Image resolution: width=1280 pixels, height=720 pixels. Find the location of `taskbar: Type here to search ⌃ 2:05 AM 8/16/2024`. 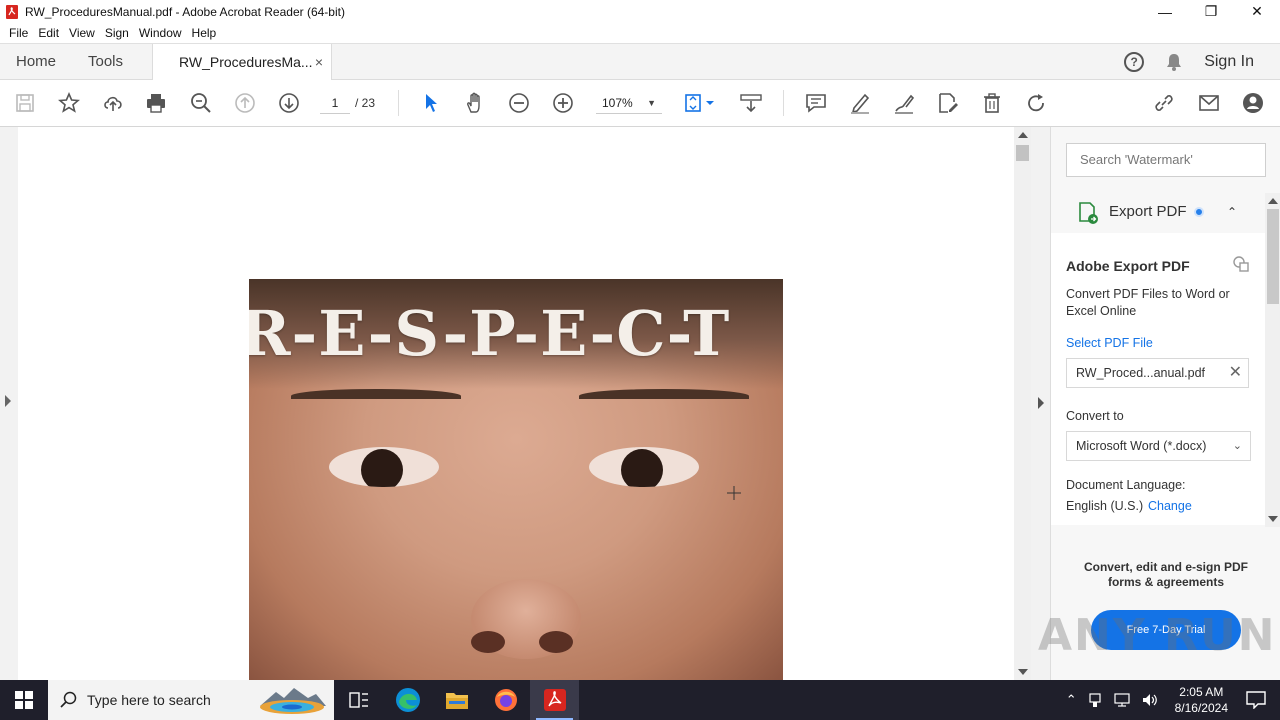

taskbar: Type here to search ⌃ 2:05 AM 8/16/2024 is located at coordinates (640, 700).